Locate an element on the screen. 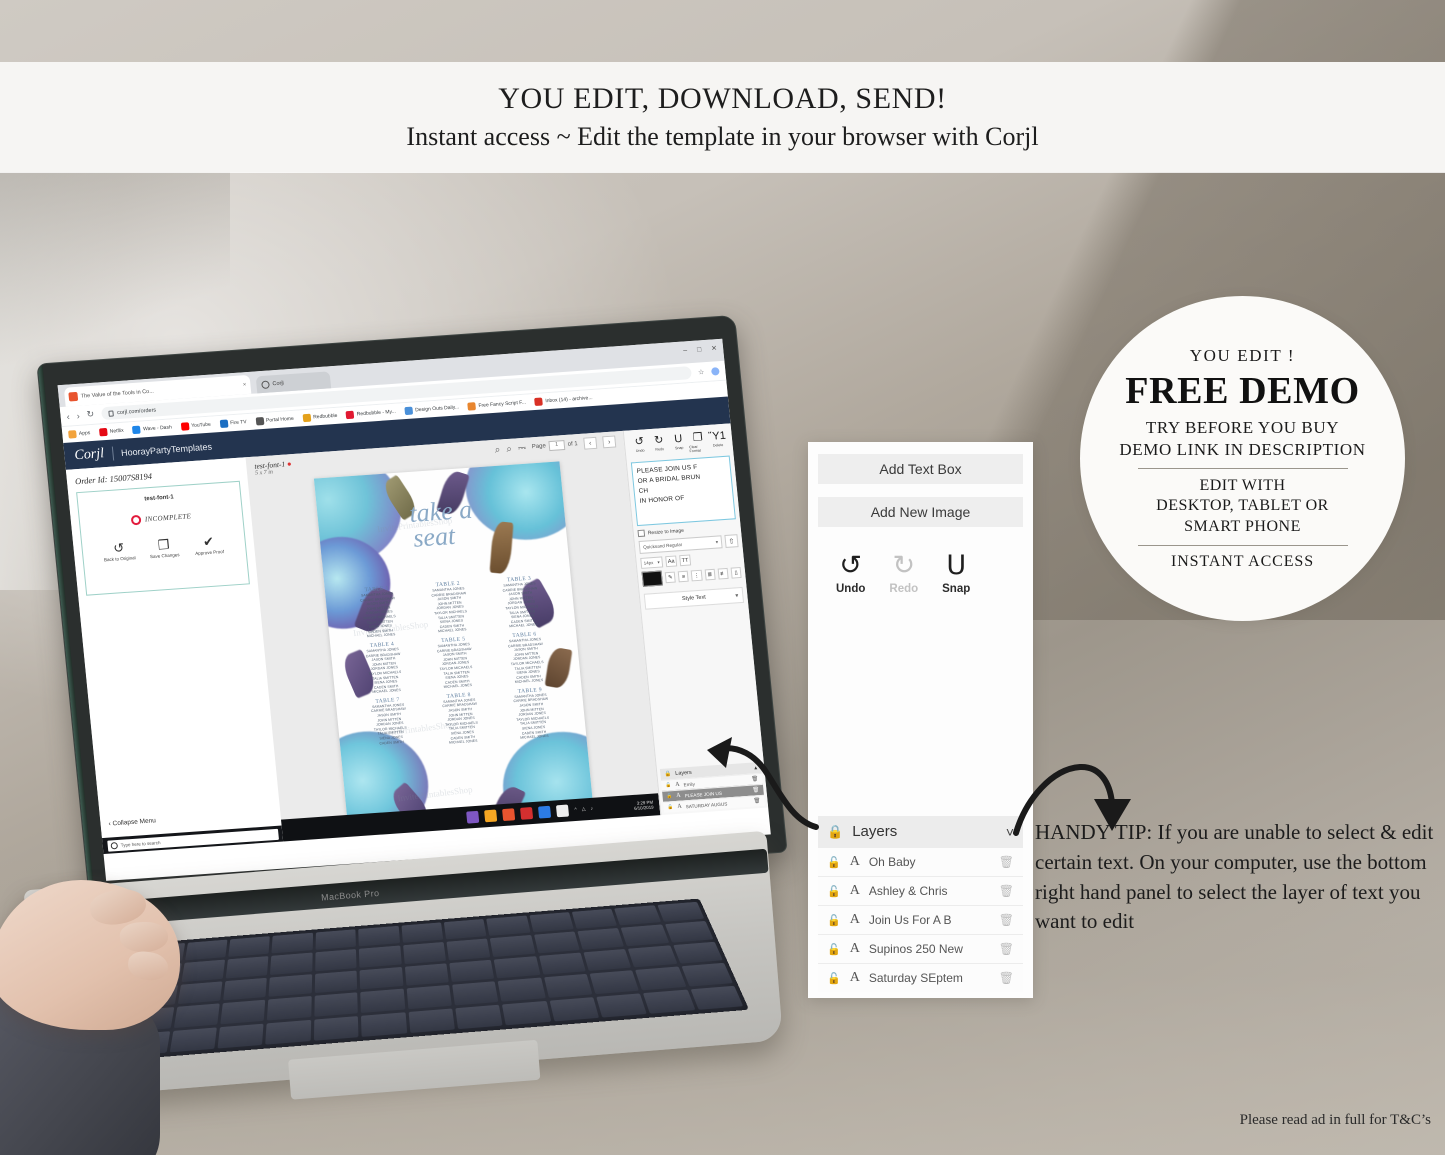 The height and width of the screenshot is (1155, 1445). window-controls: – □ ✕ is located at coordinates (700, 349).